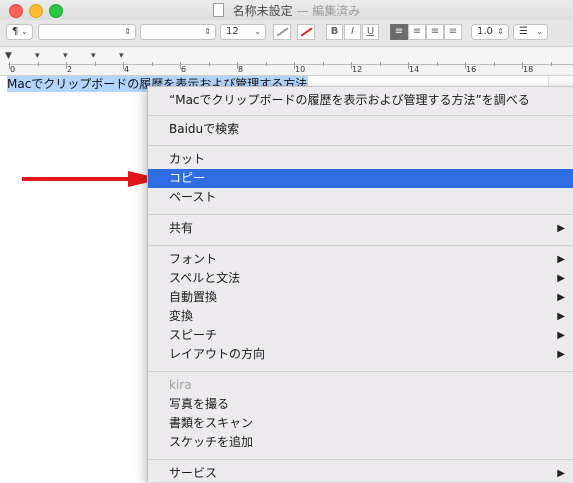 The height and width of the screenshot is (483, 573). Describe the element at coordinates (181, 316) in the screenshot. I see `menu-item-transformations-label: 変換` at that location.